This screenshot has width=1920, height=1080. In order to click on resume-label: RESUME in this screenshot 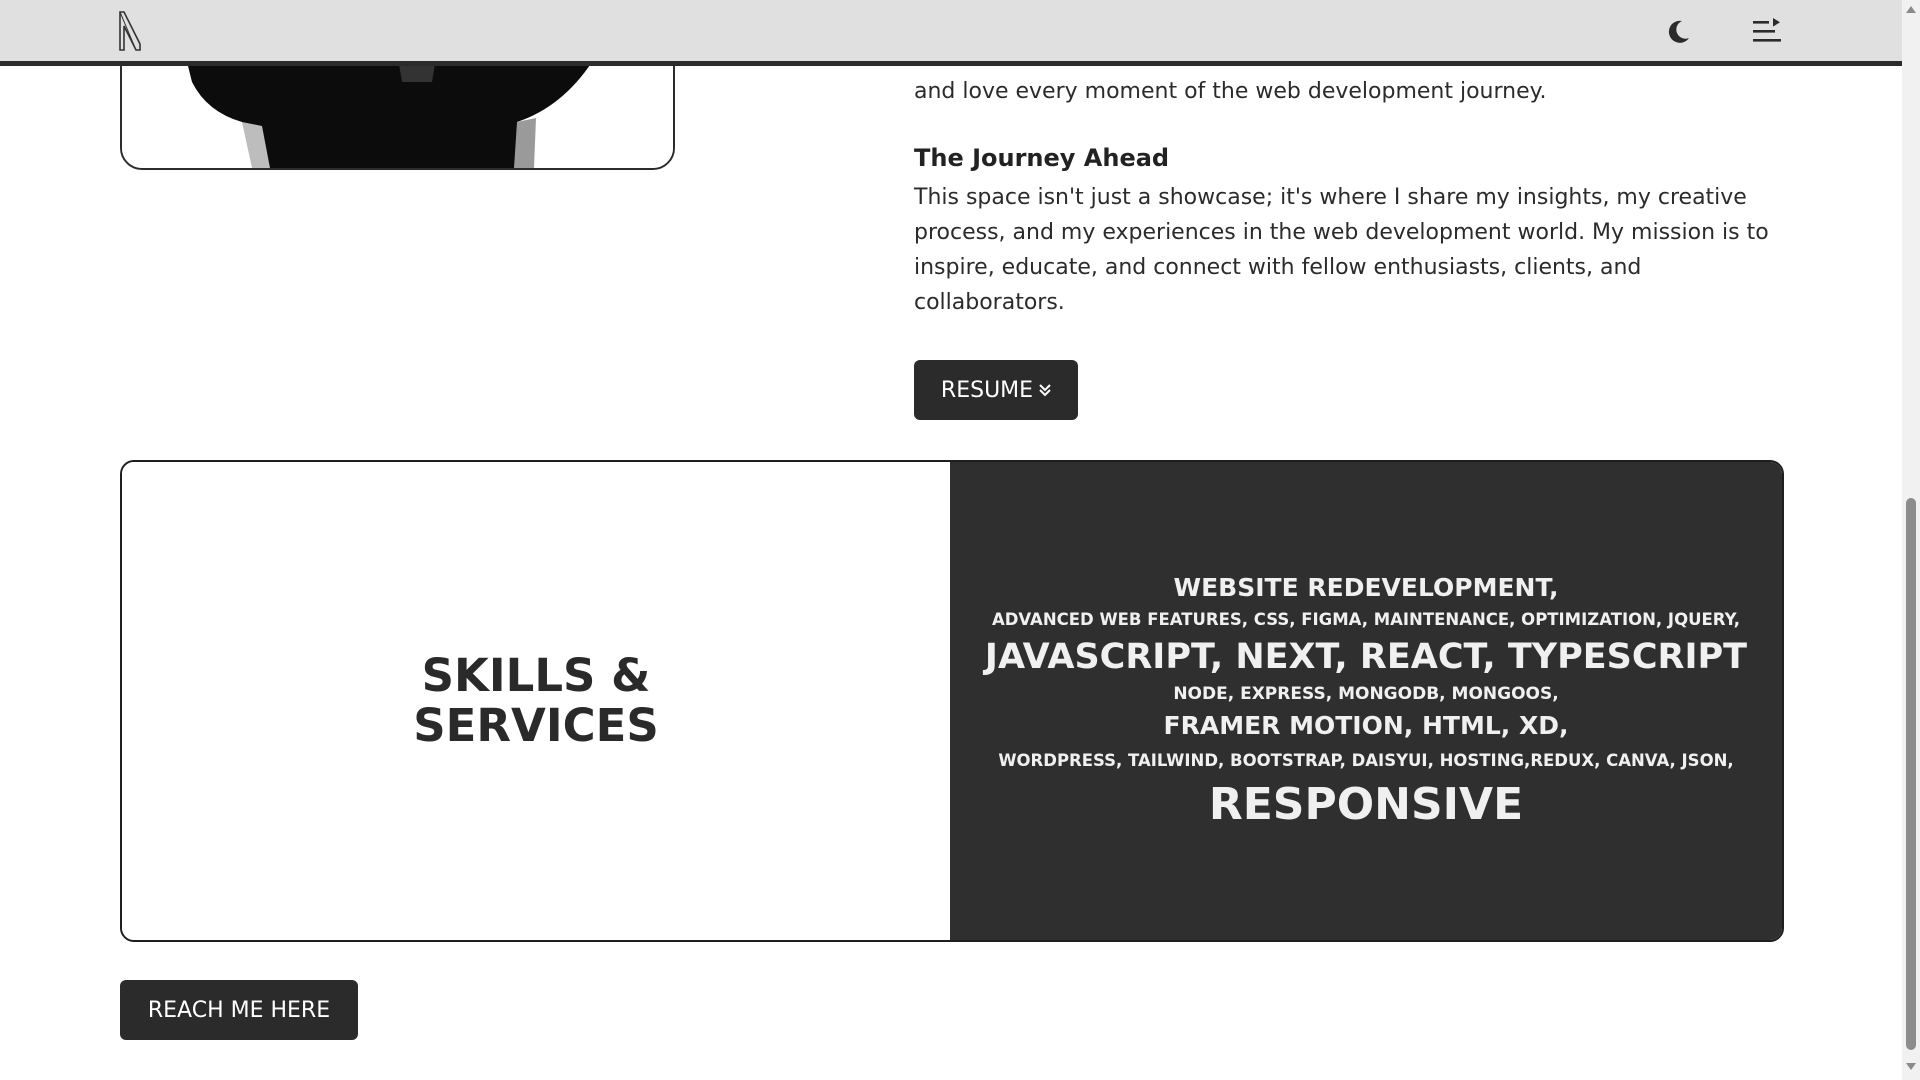, I will do `click(987, 390)`.